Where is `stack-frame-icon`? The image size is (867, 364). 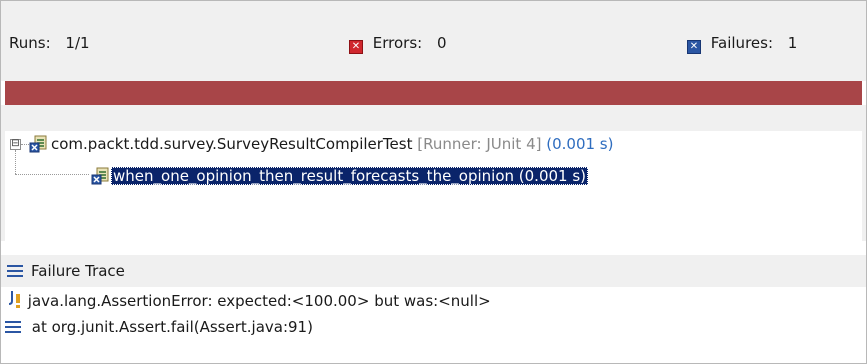 stack-frame-icon is located at coordinates (13, 327).